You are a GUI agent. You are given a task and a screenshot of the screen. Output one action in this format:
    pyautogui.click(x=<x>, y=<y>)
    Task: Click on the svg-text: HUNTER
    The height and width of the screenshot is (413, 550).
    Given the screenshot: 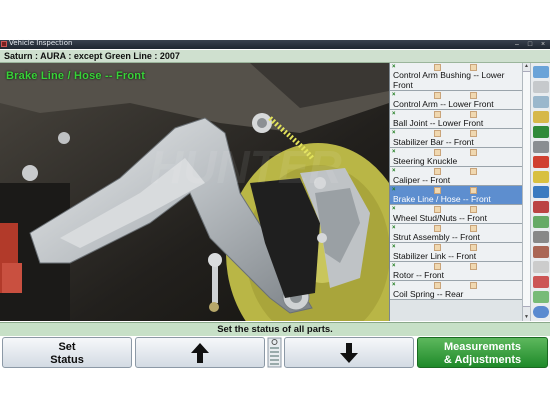 What is the action you would take?
    pyautogui.click(x=246, y=167)
    